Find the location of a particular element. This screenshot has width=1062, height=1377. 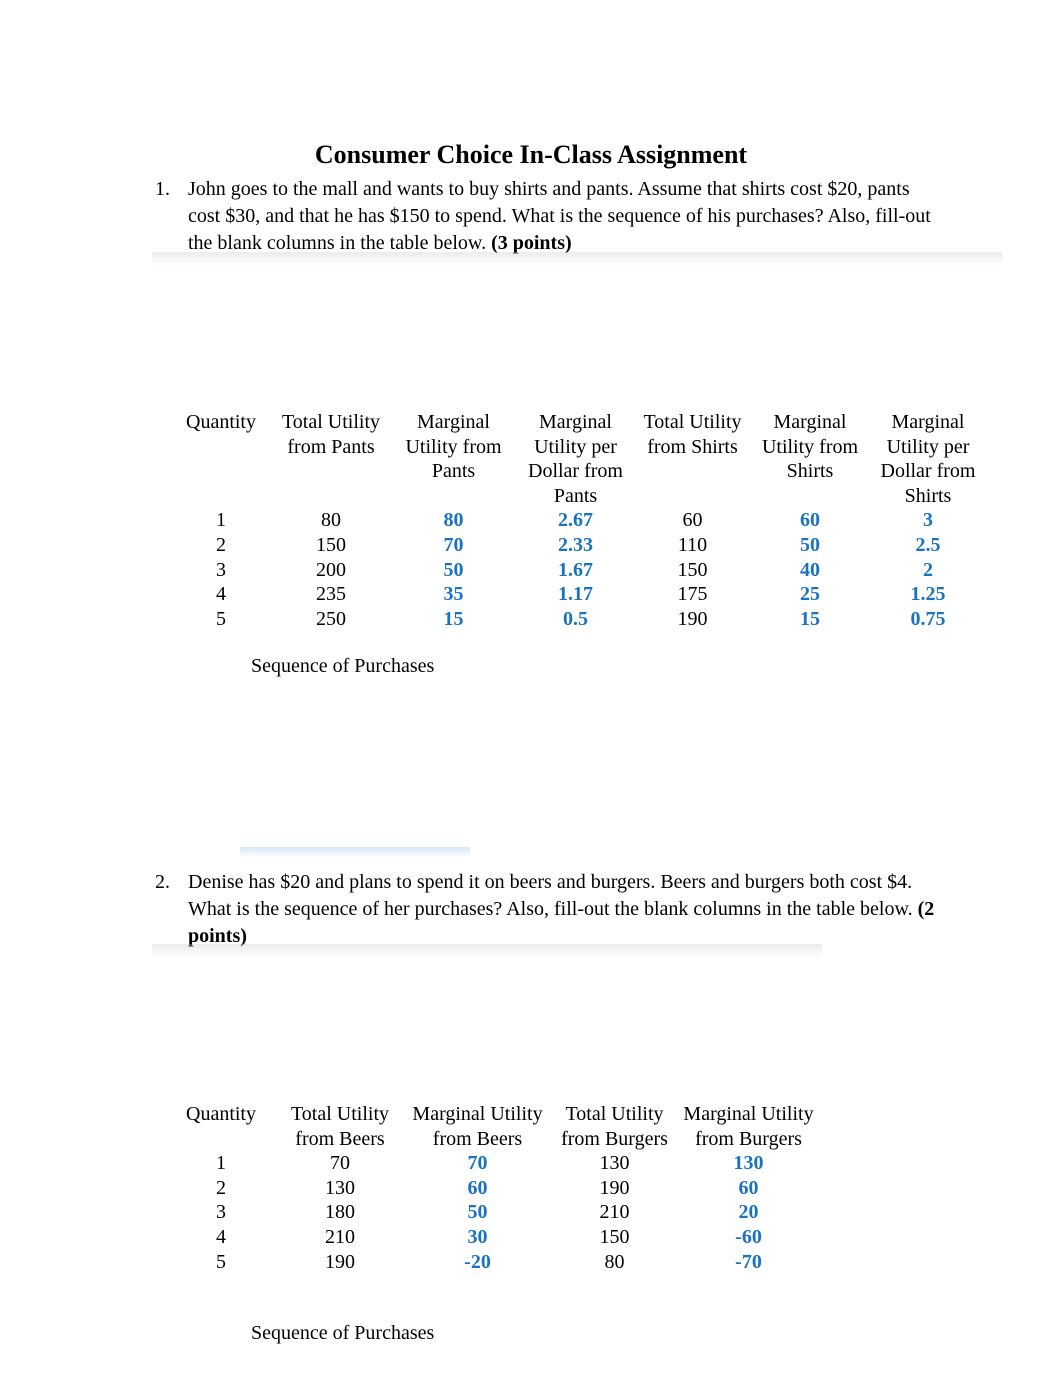

table-cell: 70 is located at coordinates (340, 1163).